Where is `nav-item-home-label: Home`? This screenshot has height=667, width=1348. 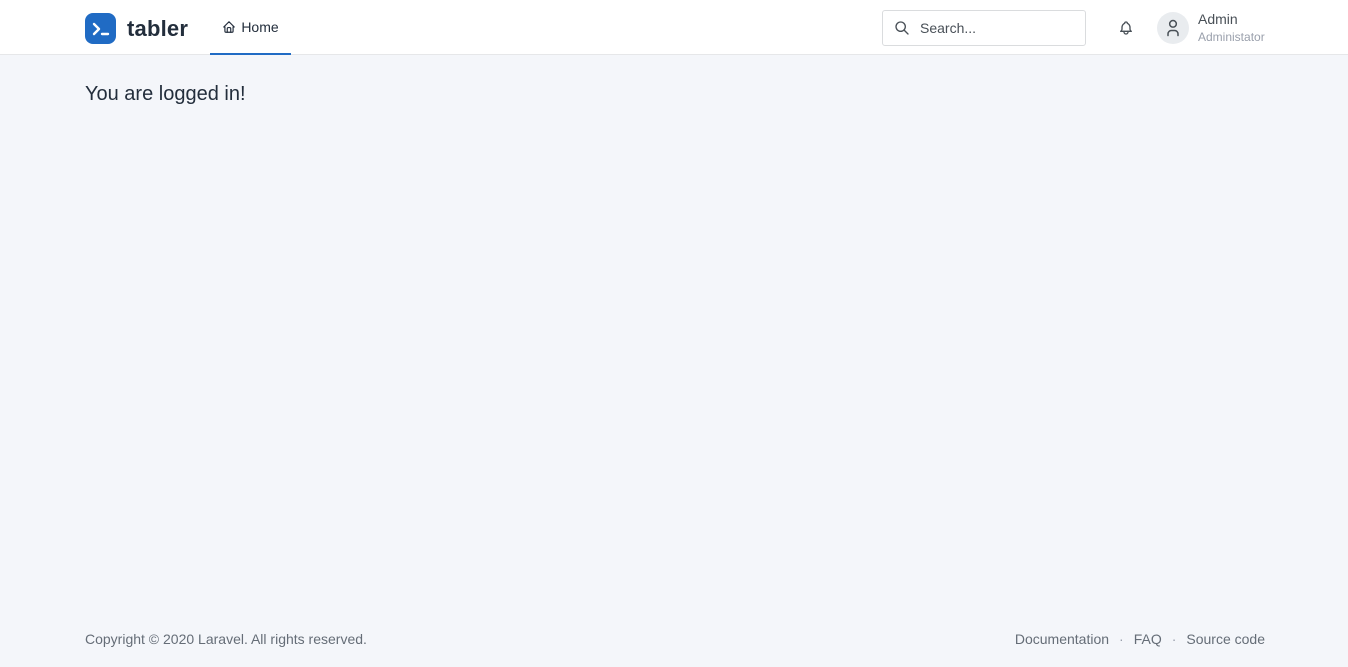 nav-item-home-label: Home is located at coordinates (260, 26).